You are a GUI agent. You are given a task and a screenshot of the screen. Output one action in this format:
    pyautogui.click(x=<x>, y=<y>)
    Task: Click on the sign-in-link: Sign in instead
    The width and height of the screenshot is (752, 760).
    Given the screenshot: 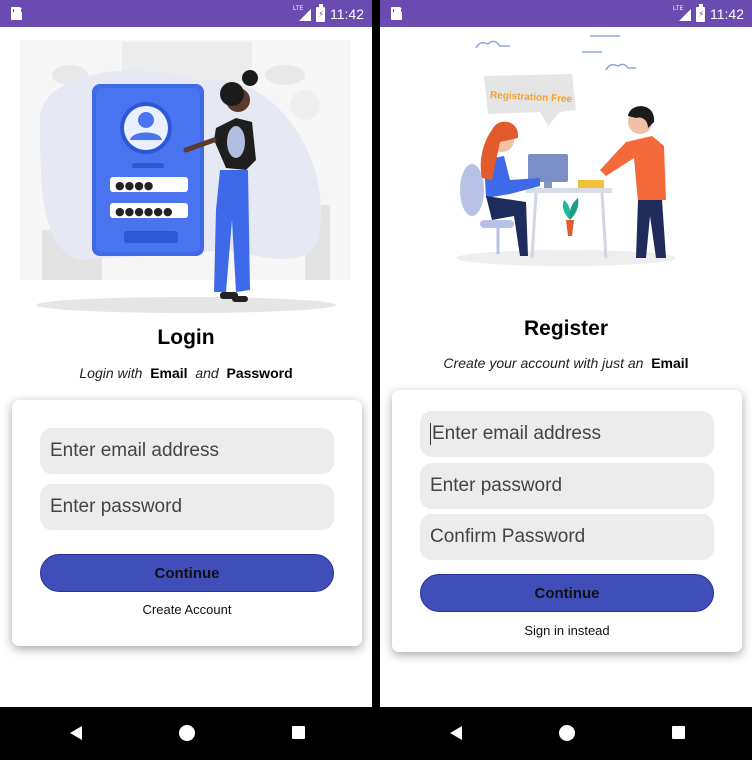 What is the action you would take?
    pyautogui.click(x=567, y=630)
    